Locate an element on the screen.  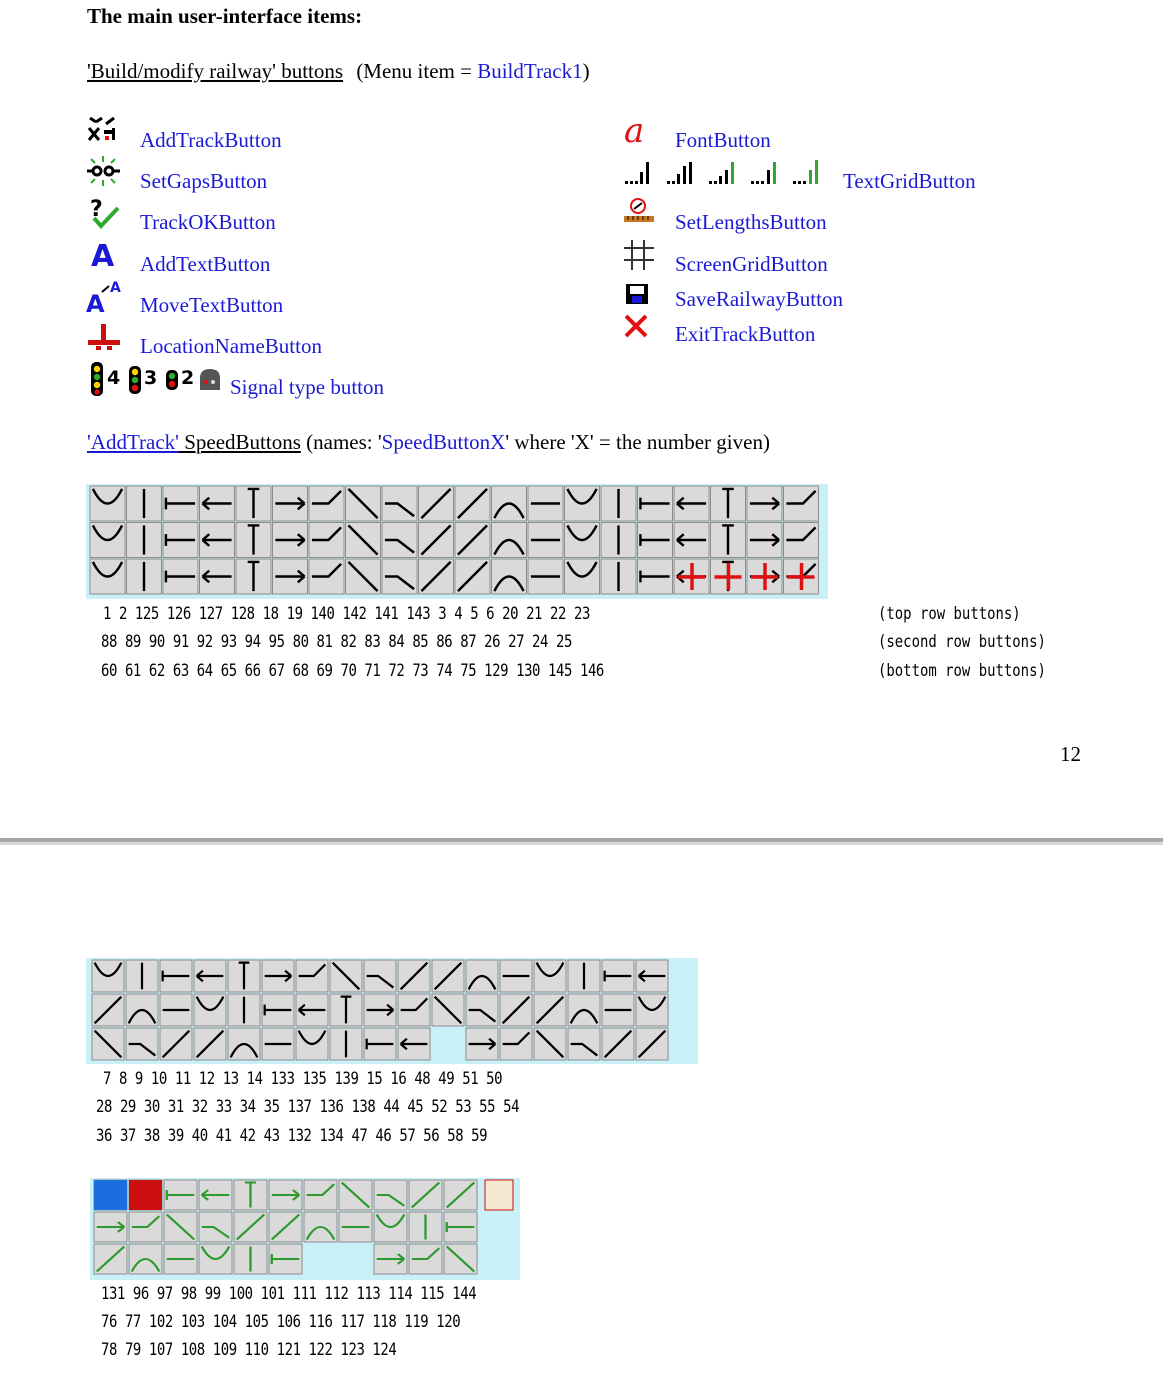
set-lengths-button-label: SetLengthsButton is located at coordinates (751, 222).